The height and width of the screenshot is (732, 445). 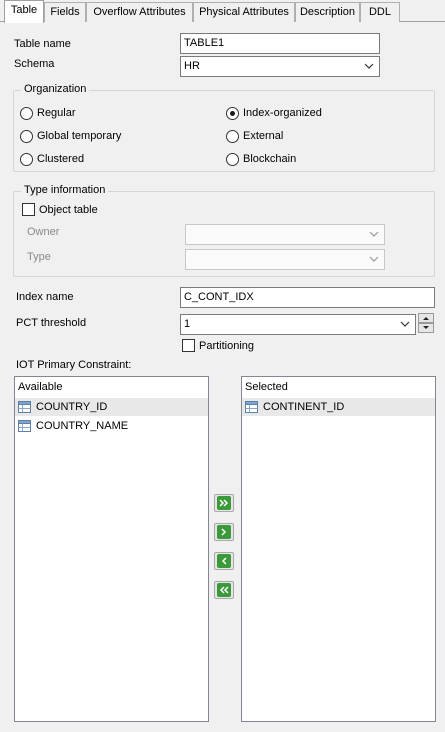 I want to click on tab-overflow-attributes: Overflow Attributes, so click(x=139, y=12).